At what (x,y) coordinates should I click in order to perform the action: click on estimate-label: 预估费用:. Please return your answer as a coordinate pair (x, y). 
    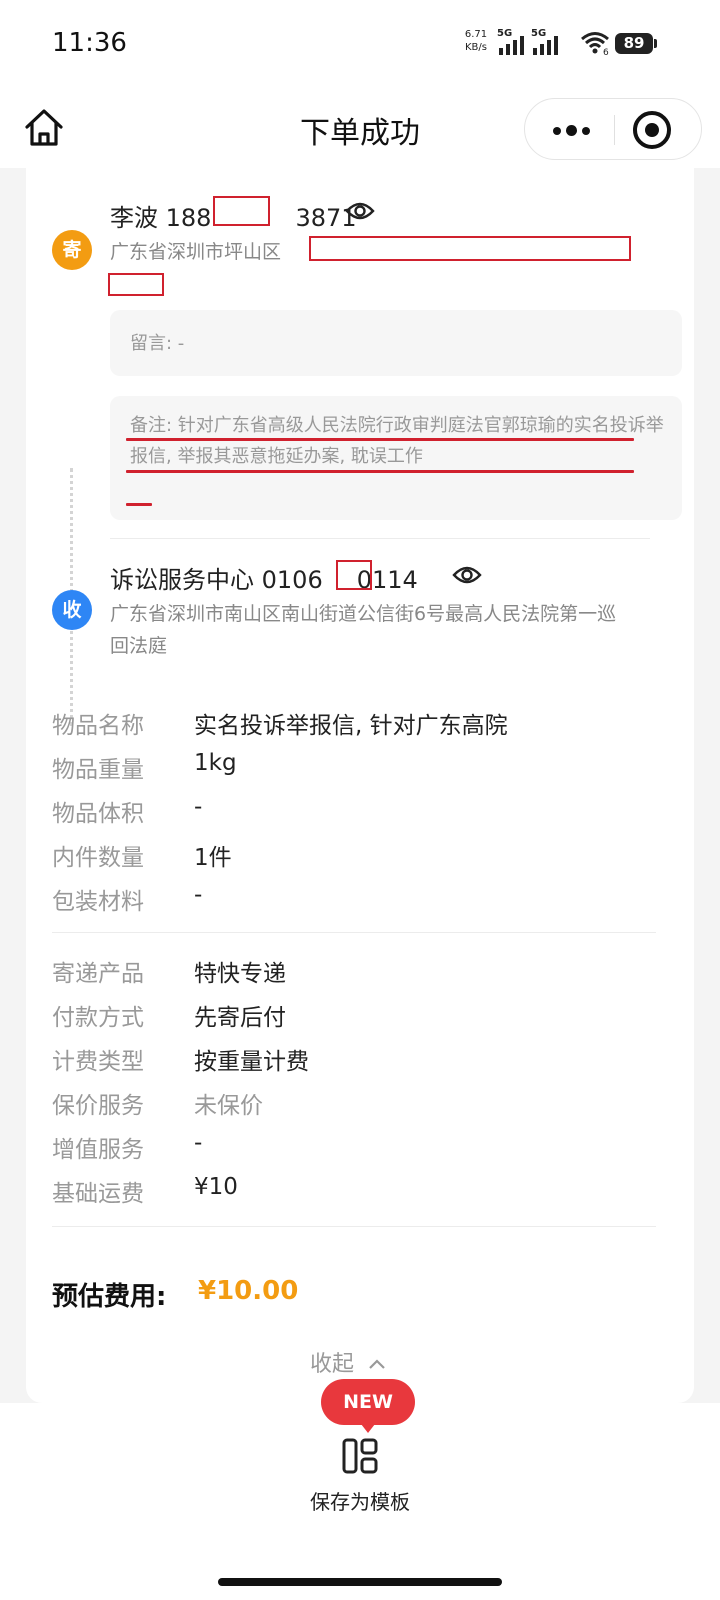
    Looking at the image, I should click on (109, 1297).